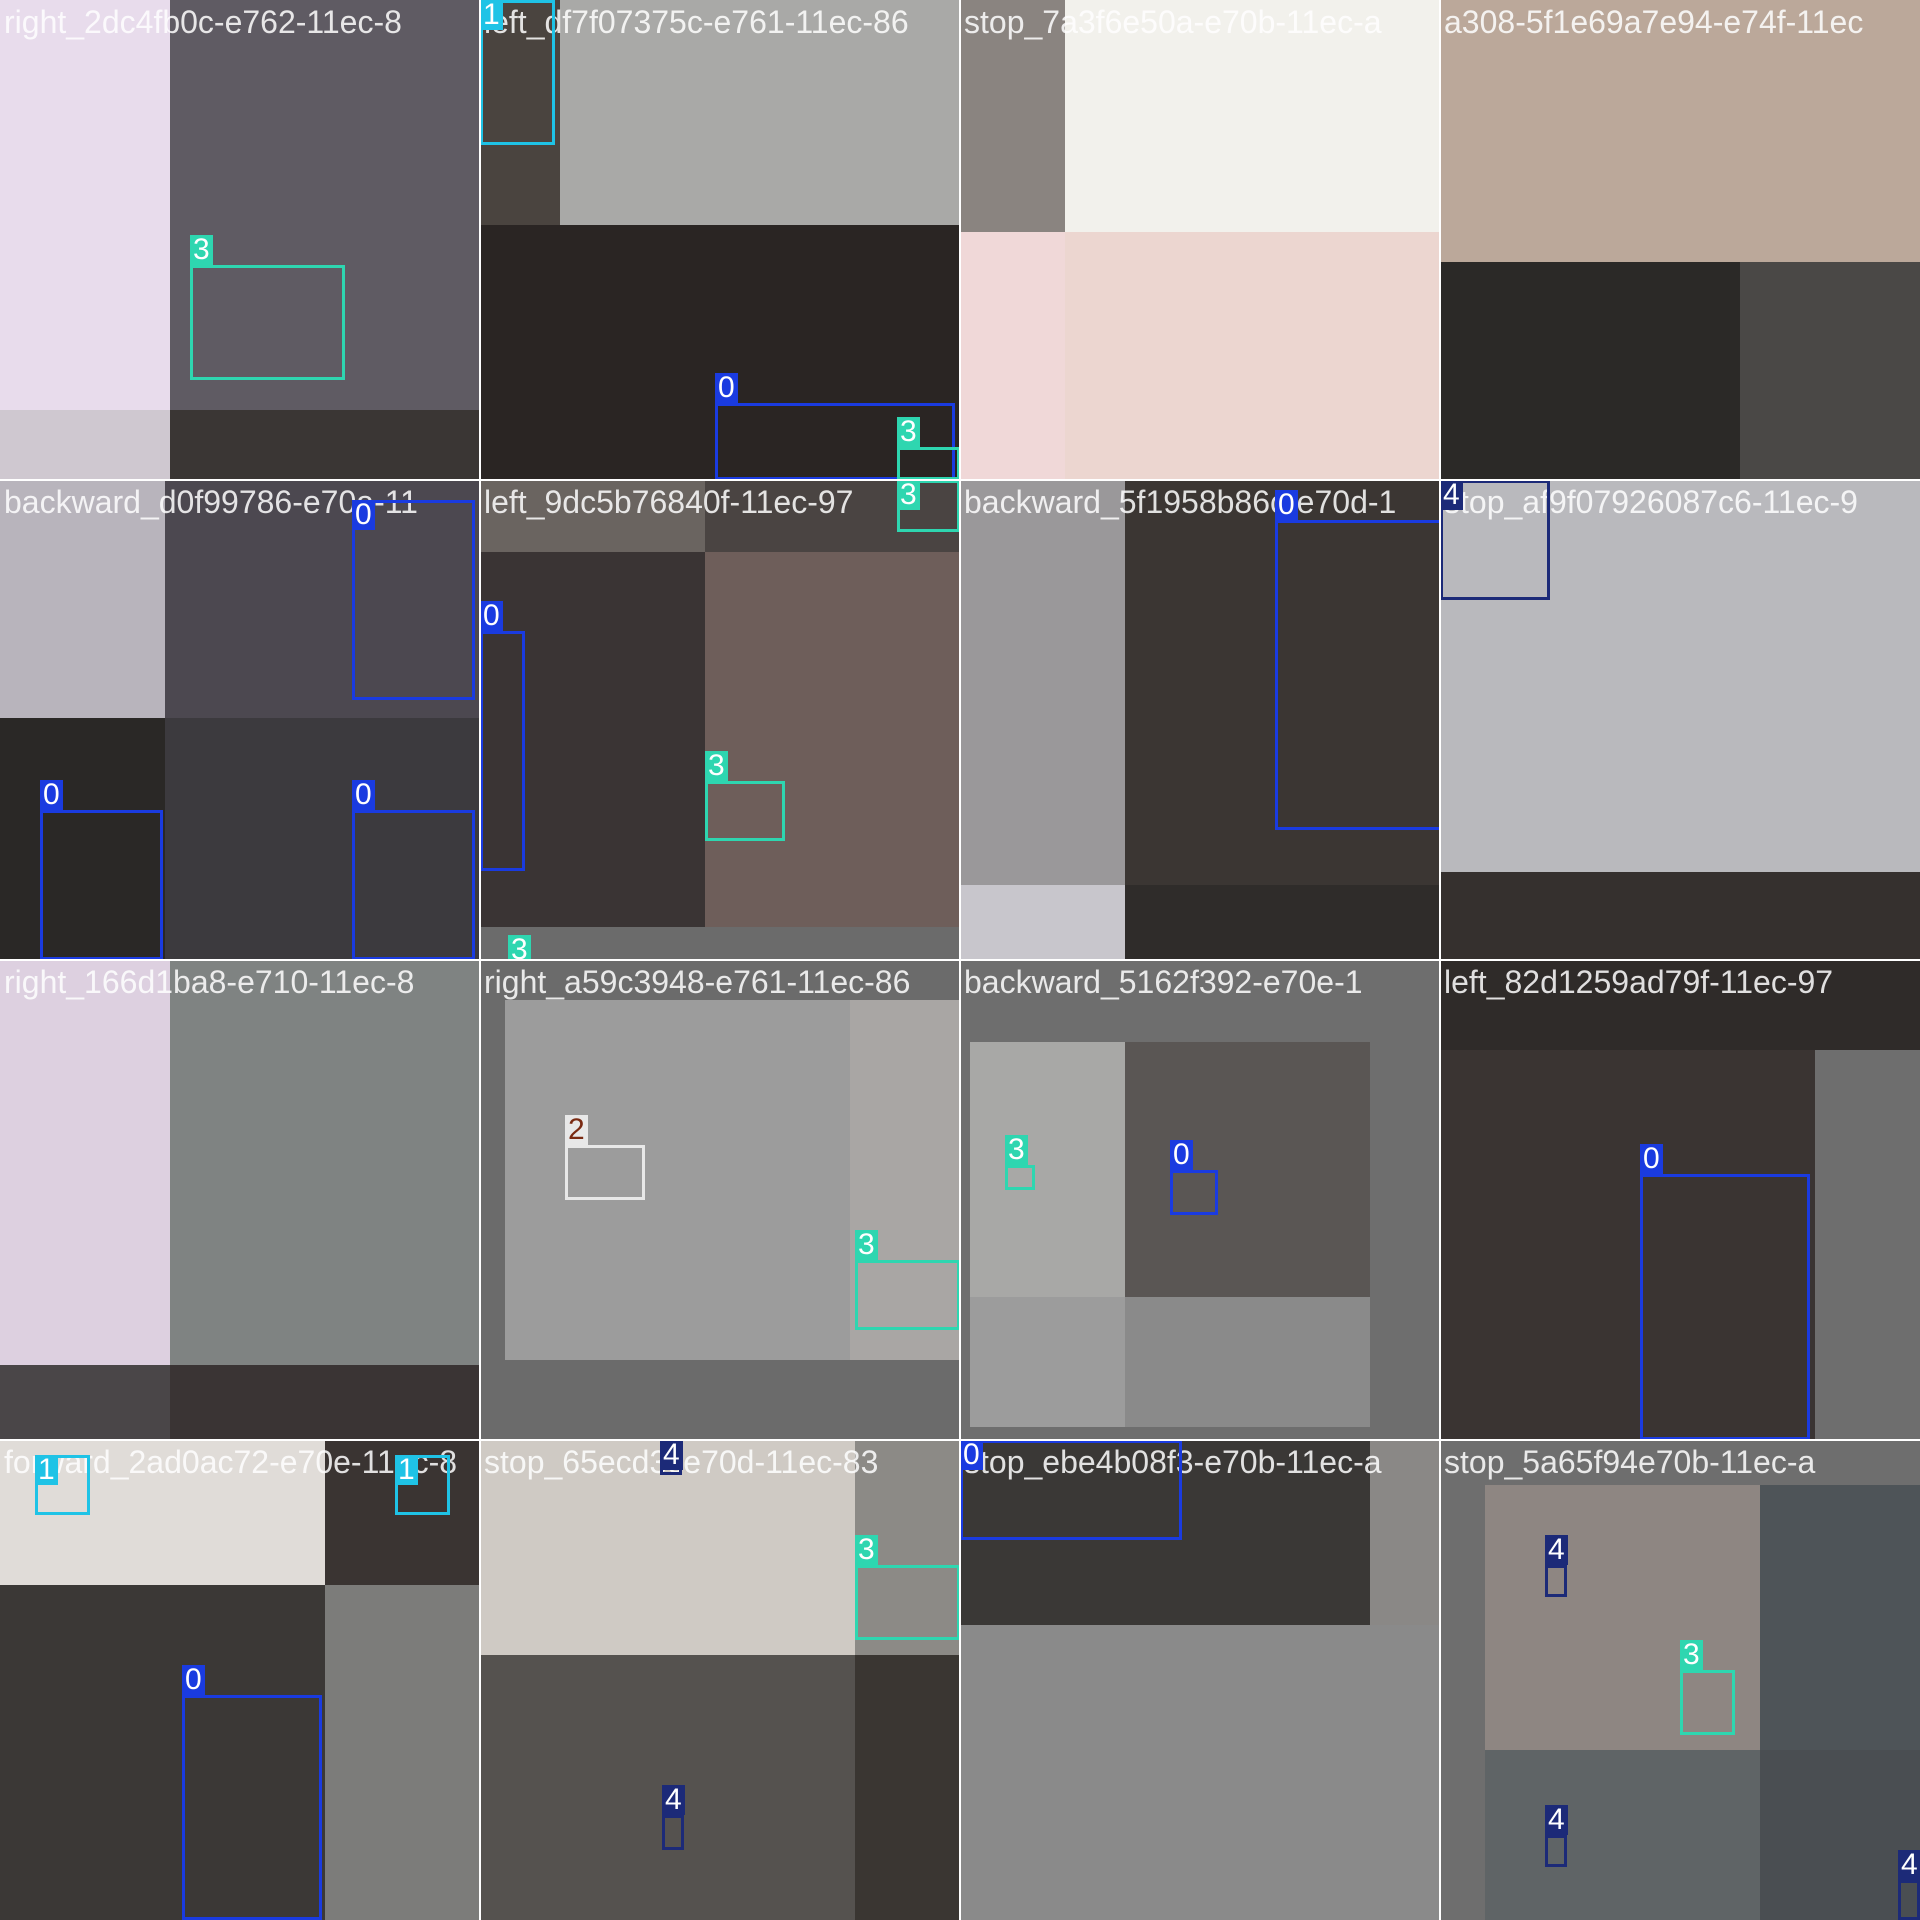  What do you see at coordinates (720, 1680) in the screenshot?
I see `mosaic-tile: stop_65ecd3ce70d-11ec-83434` at bounding box center [720, 1680].